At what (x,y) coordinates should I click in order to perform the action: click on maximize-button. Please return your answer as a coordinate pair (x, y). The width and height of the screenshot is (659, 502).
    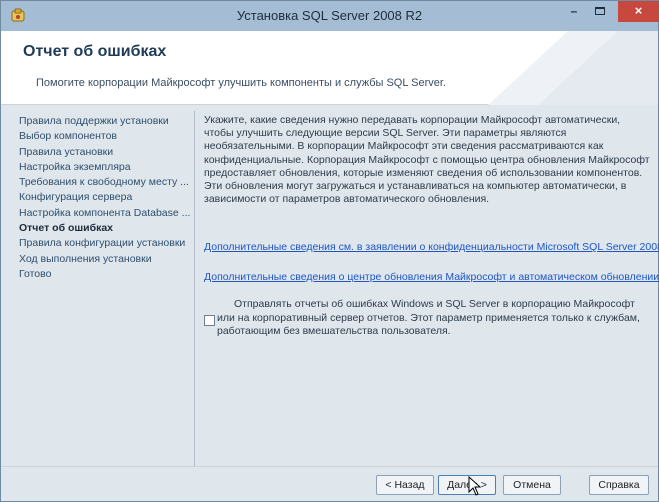
    Looking at the image, I should click on (600, 11).